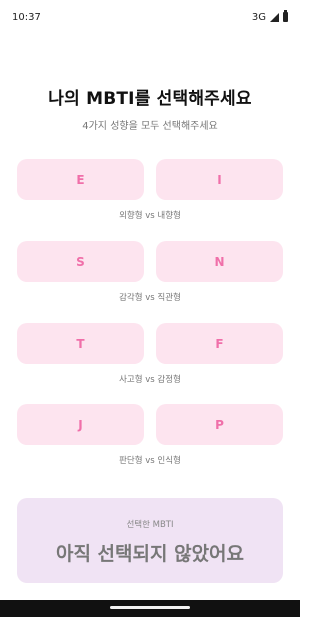  What do you see at coordinates (219, 179) in the screenshot?
I see `choice-i-button: I` at bounding box center [219, 179].